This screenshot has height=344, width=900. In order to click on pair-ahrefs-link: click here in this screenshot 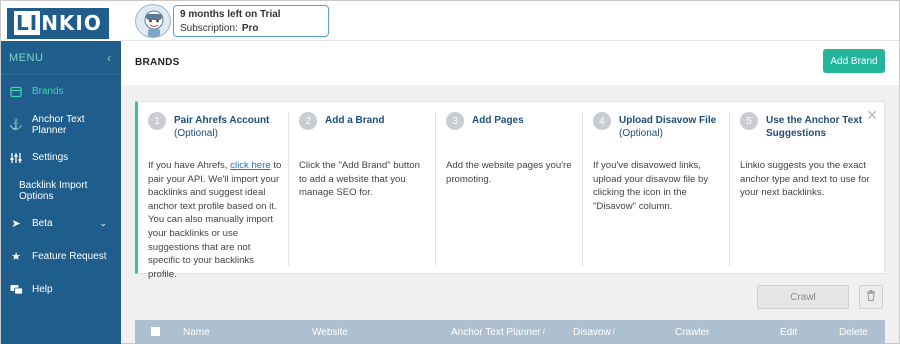, I will do `click(250, 165)`.